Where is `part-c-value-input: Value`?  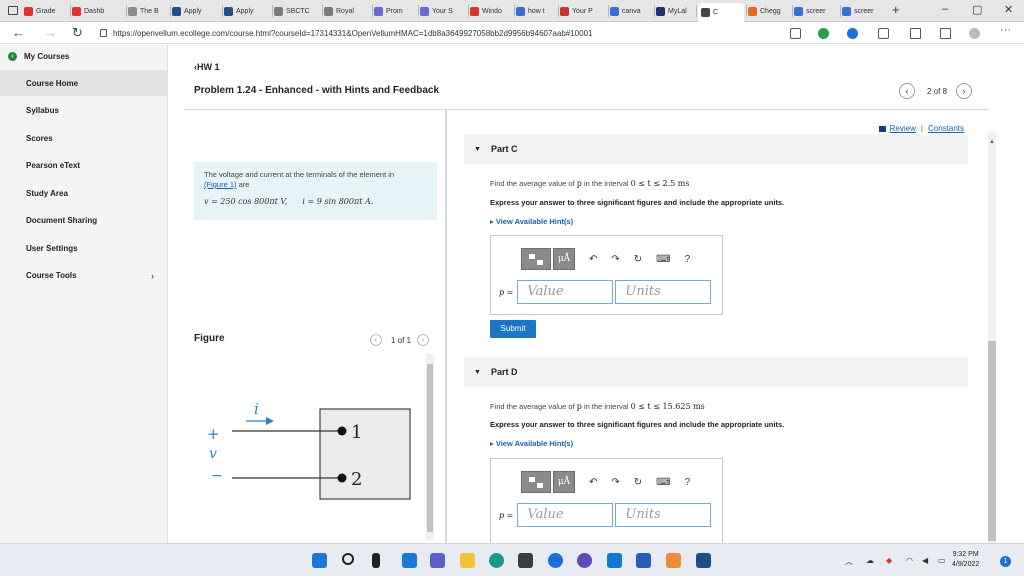
part-c-value-input: Value is located at coordinates (565, 292).